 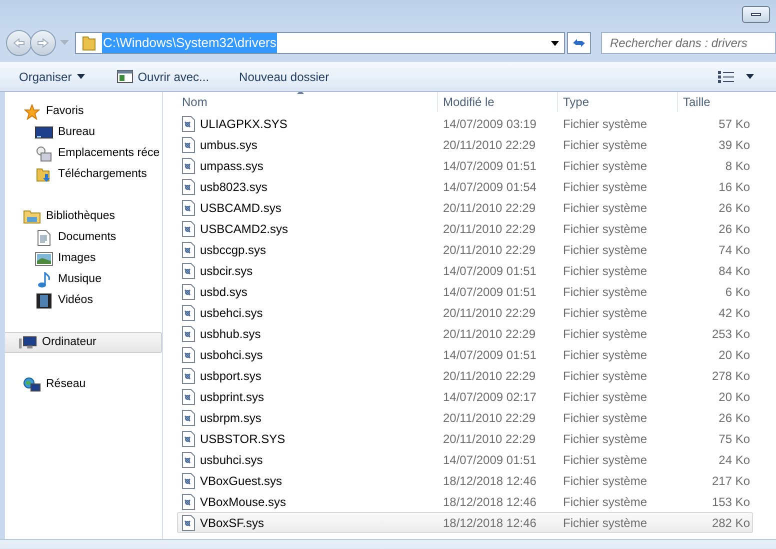 I want to click on file-row: usbohci.sys 14/07/2009 01:51 Fichier système 20 Ko, so click(x=465, y=354).